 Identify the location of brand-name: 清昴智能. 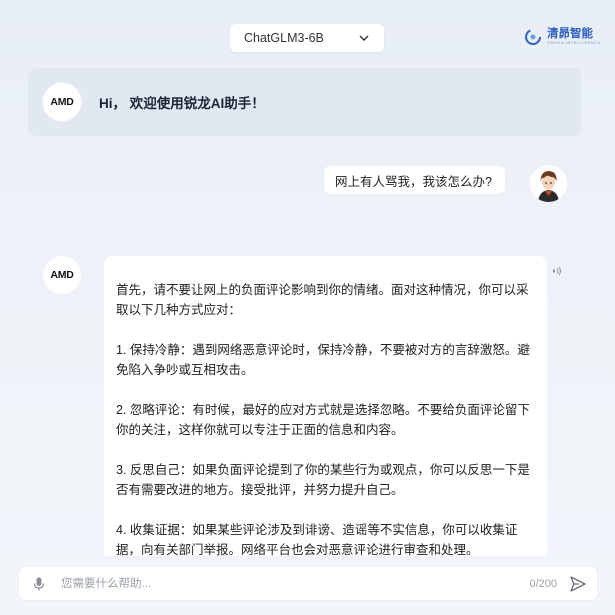
(570, 34).